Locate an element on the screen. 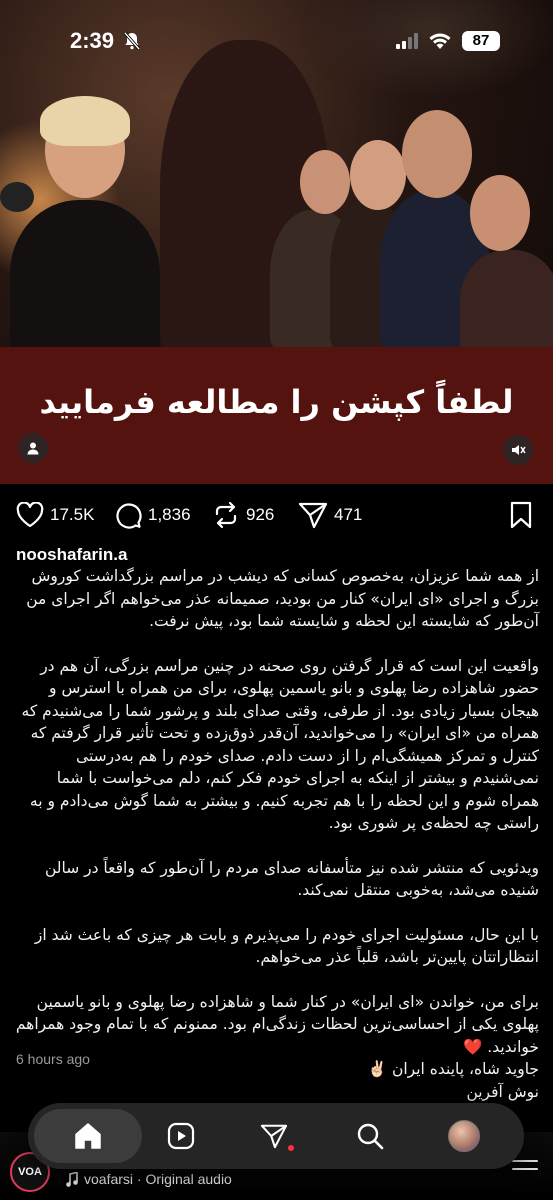  save-button is located at coordinates (521, 515).